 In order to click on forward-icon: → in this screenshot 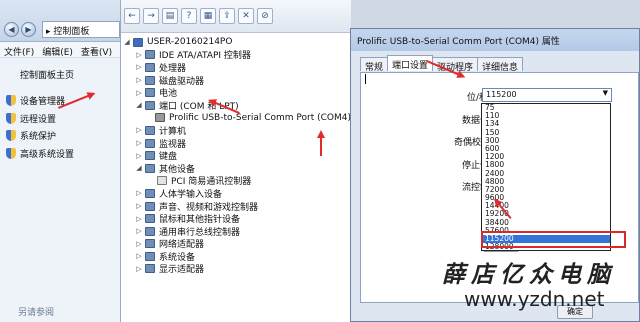, I will do `click(151, 16)`.